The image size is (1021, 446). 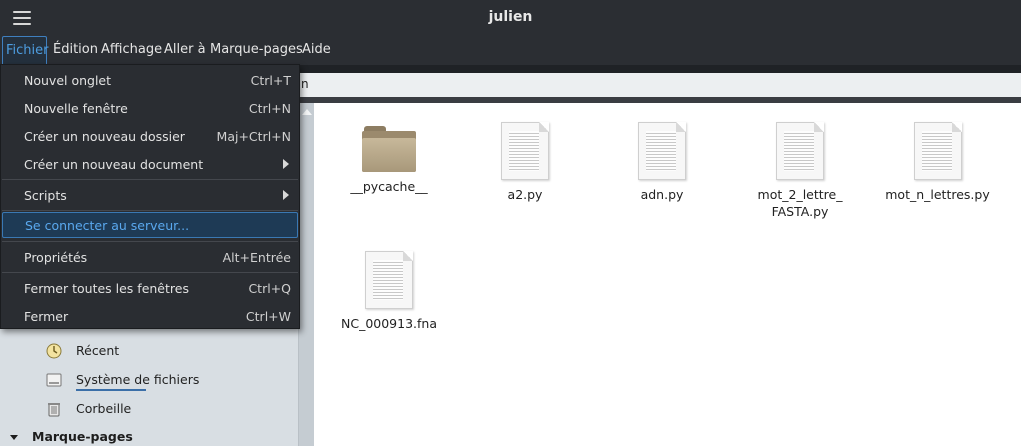 I want to click on file-name: mot_n_lettres.py, so click(x=937, y=194).